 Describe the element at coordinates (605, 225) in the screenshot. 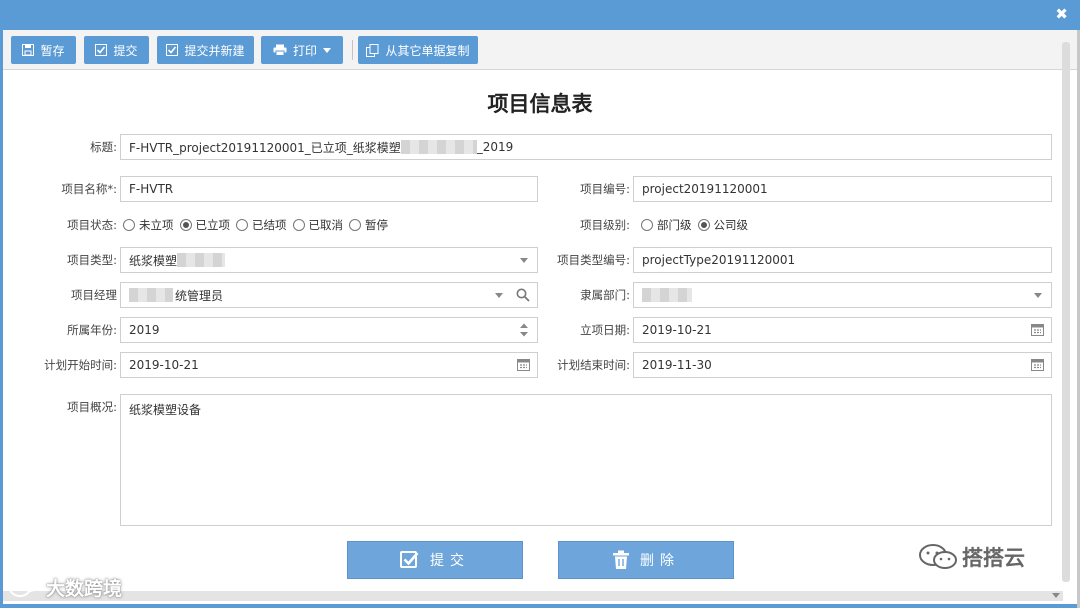

I see `project-level-label: 项目级别:` at that location.